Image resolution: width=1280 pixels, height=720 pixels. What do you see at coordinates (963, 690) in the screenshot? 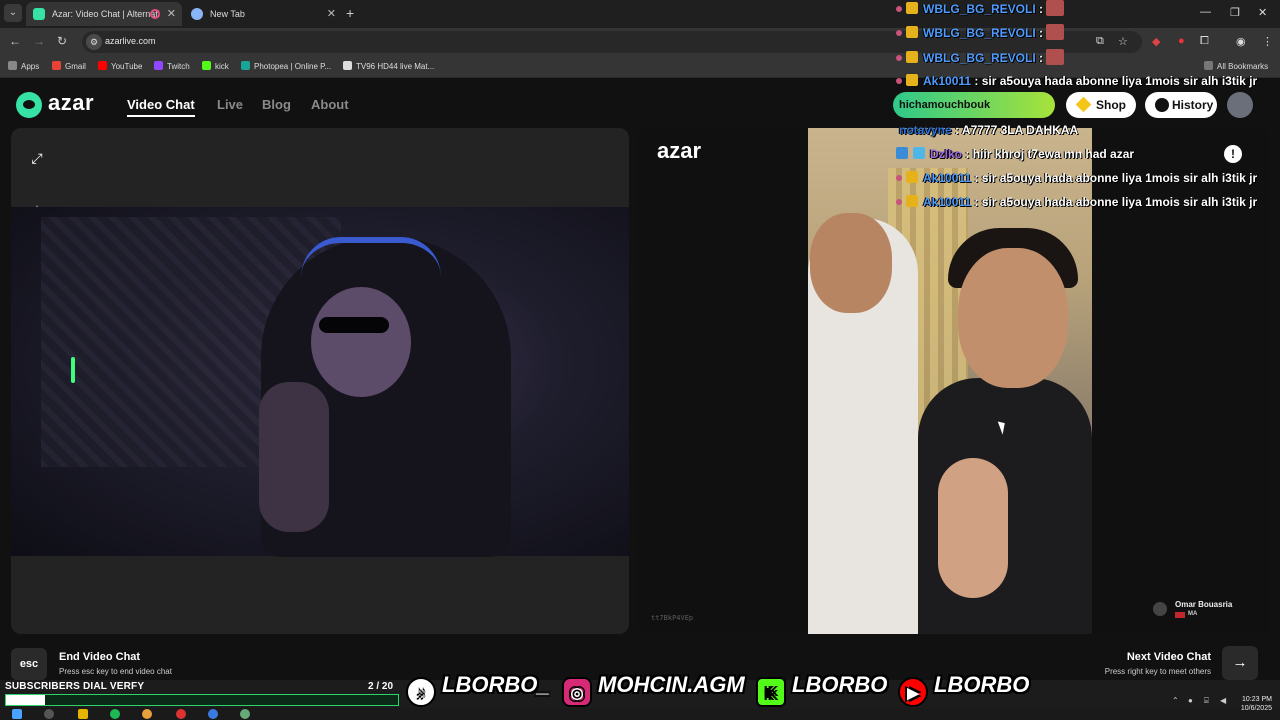
I see `social-youtube: ▶ LBORBO` at bounding box center [963, 690].